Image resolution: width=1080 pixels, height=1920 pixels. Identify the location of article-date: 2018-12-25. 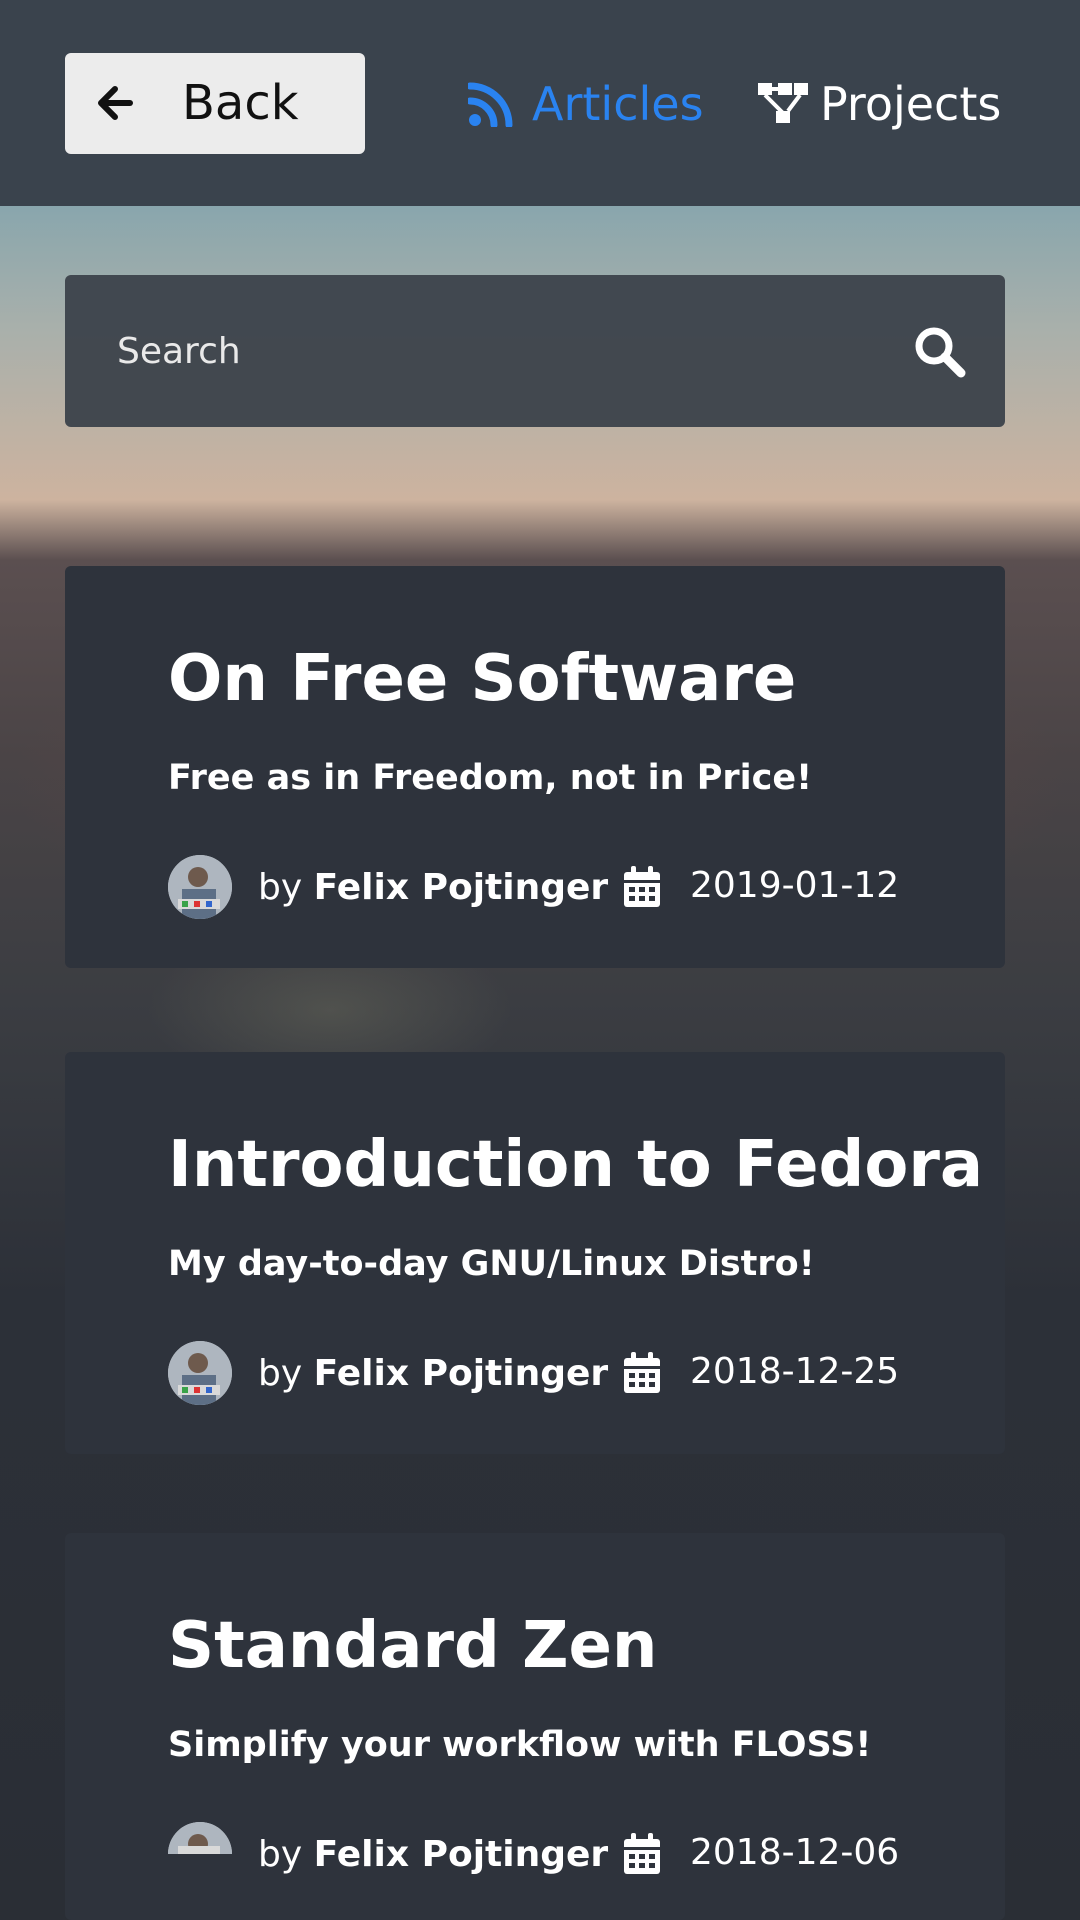
(795, 1371).